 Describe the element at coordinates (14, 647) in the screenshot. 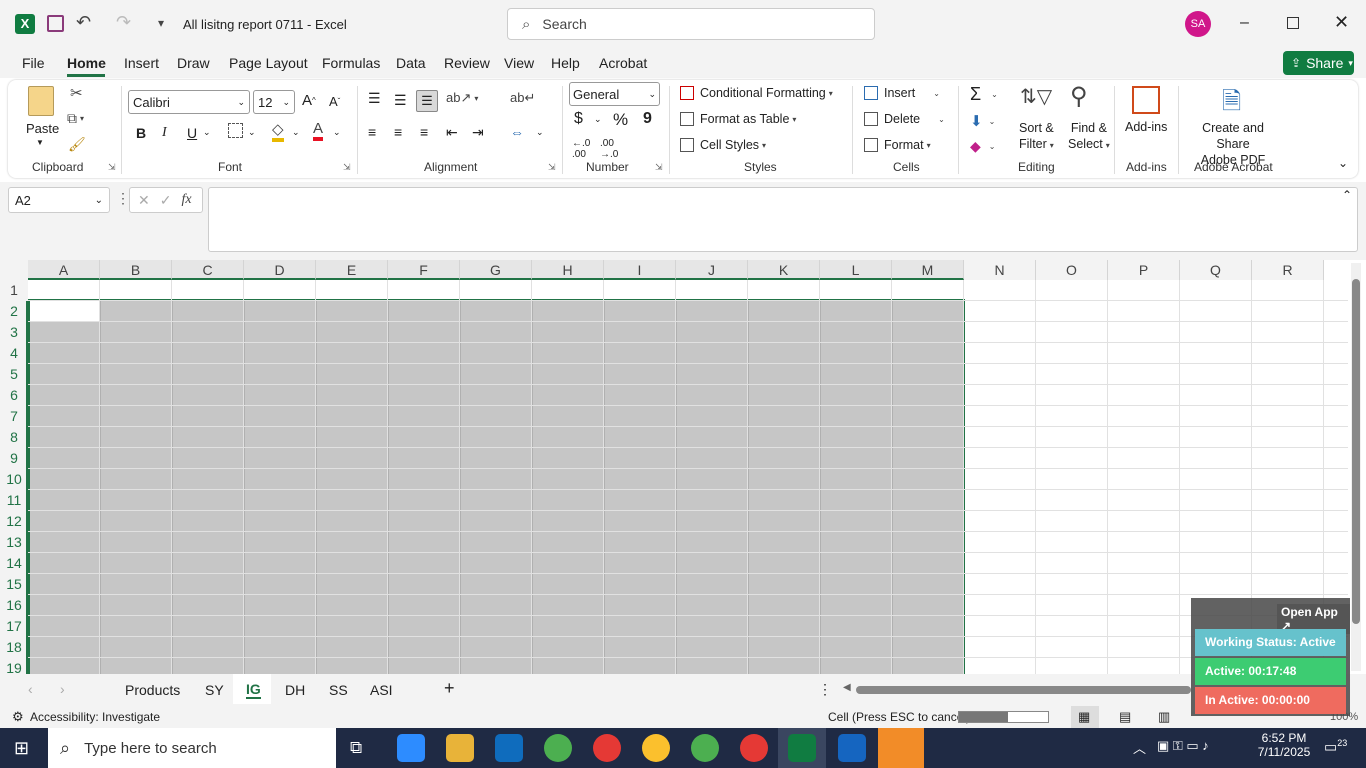

I see `row-header: 18` at that location.